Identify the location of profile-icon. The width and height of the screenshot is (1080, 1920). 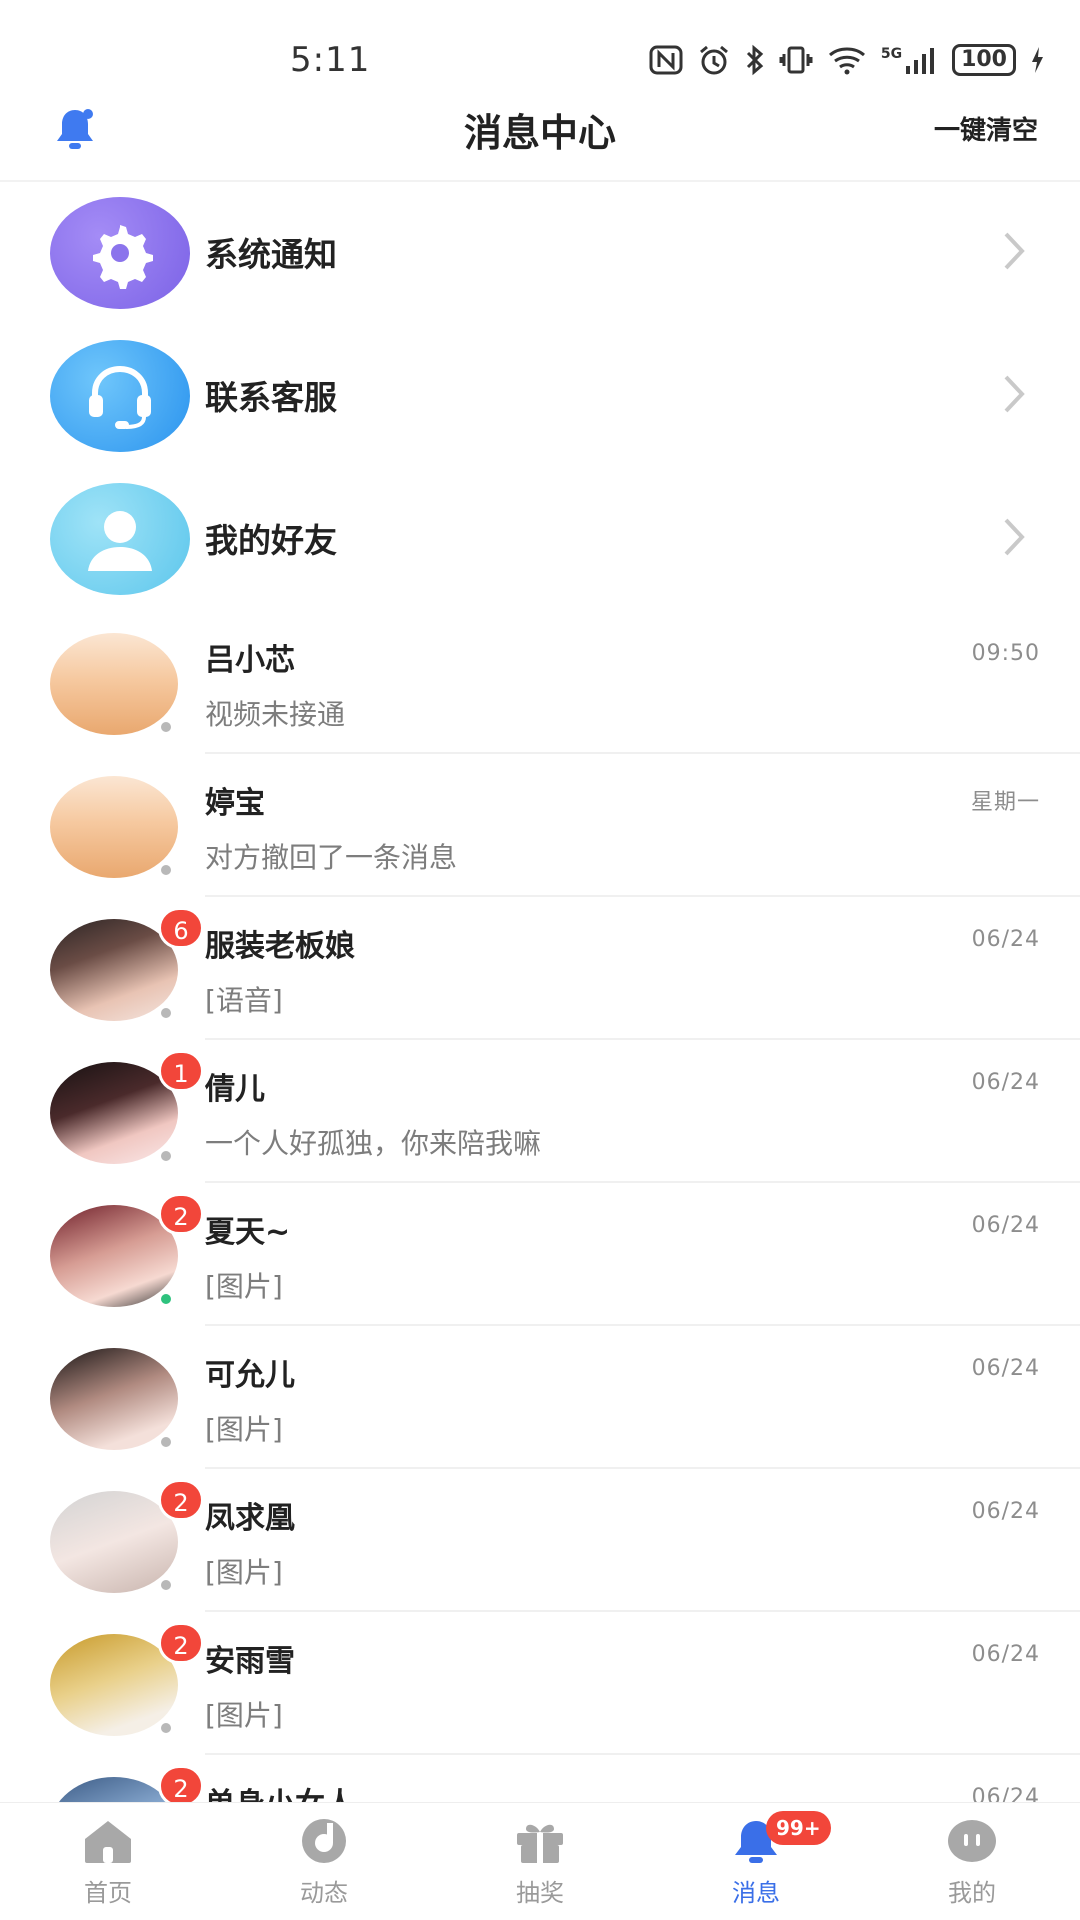
(972, 1841).